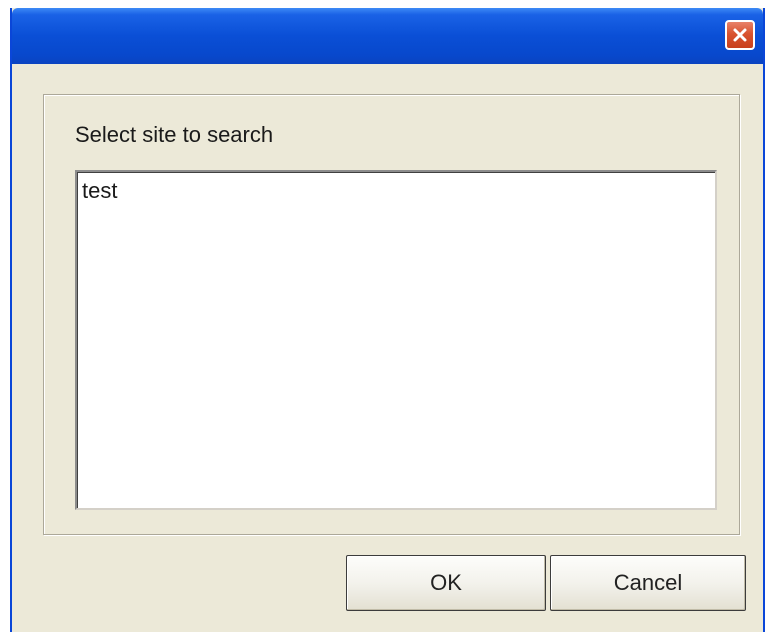 Image resolution: width=773 pixels, height=632 pixels. Describe the element at coordinates (396, 191) in the screenshot. I see `list-item: test` at that location.